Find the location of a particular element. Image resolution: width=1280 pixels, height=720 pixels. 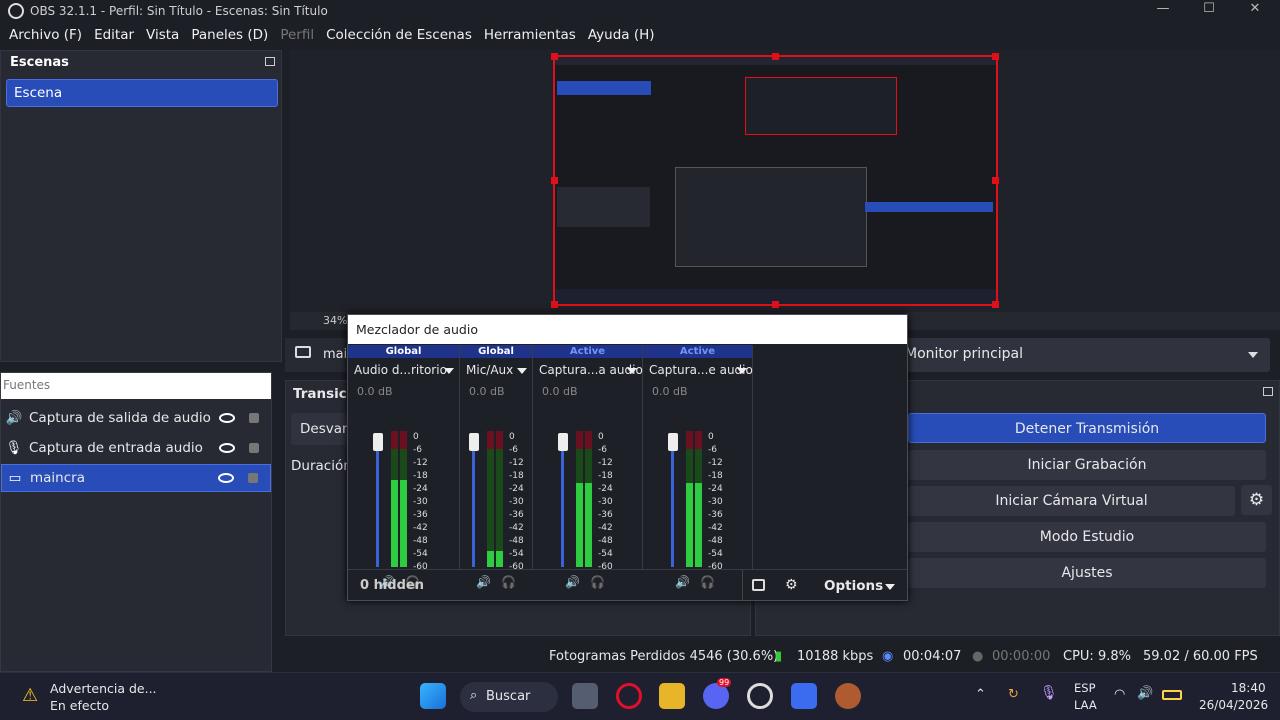

sync-icon: ↻ is located at coordinates (1013, 694).